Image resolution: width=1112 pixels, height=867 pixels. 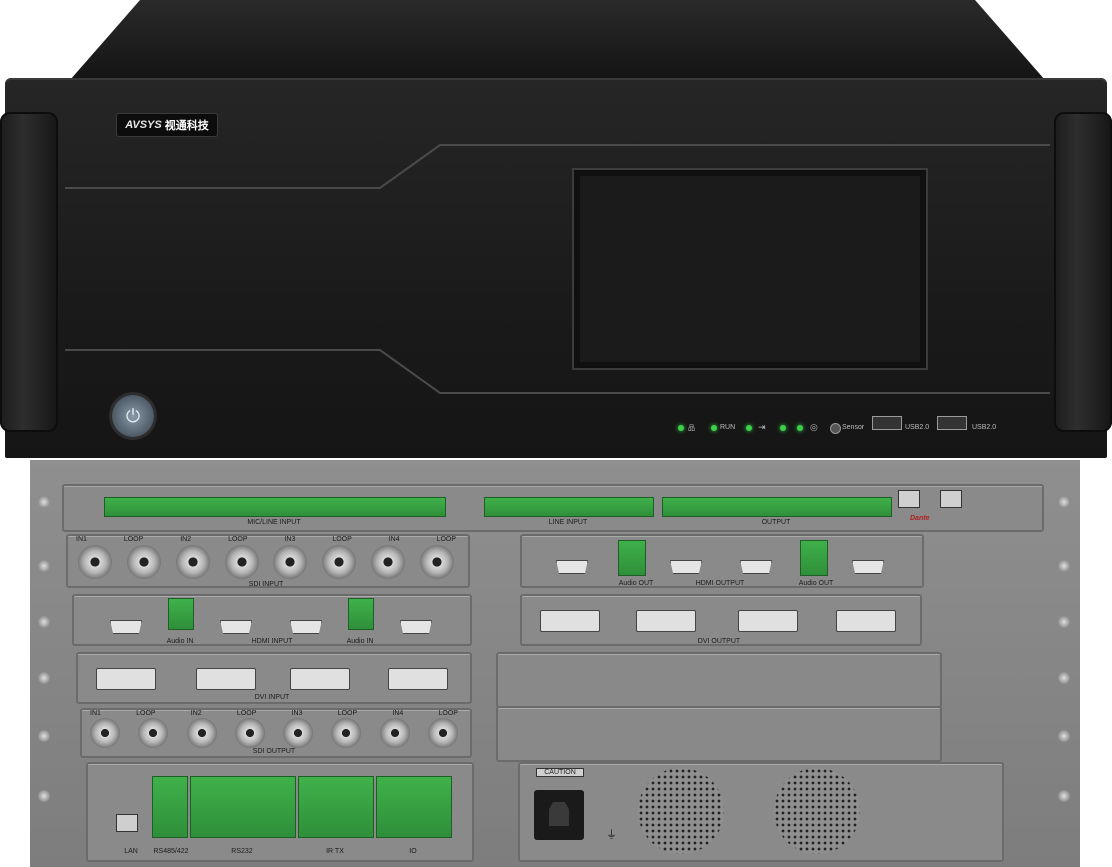 I want to click on power-icon: ⏻, so click(x=133, y=415).